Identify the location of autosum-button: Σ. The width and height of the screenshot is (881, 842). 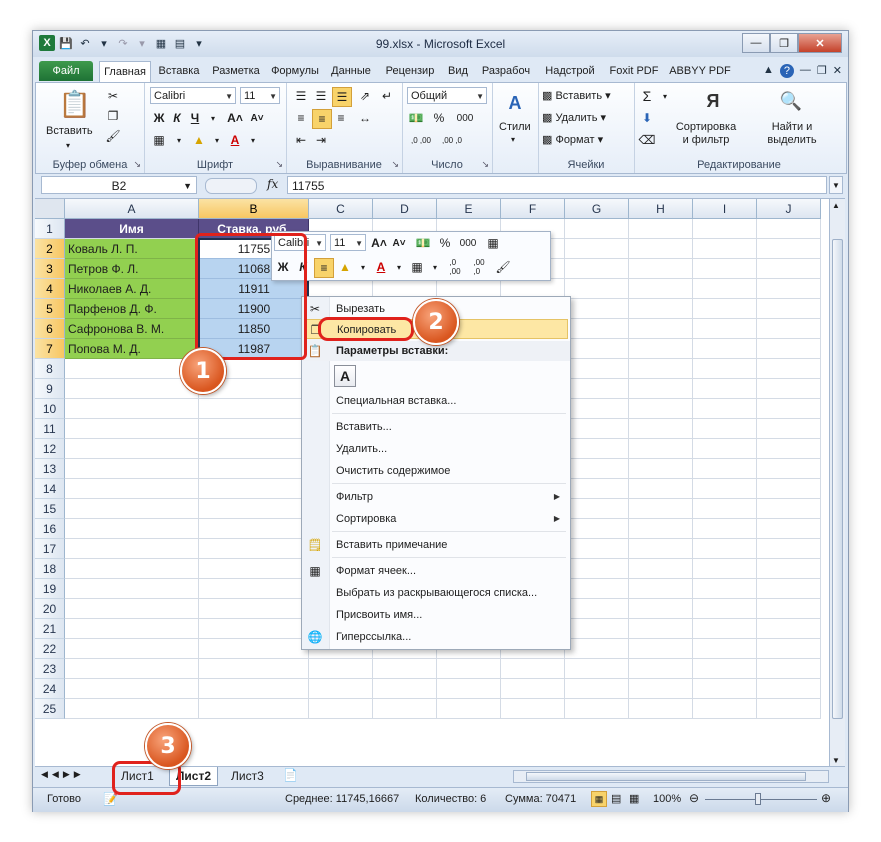
(647, 96).